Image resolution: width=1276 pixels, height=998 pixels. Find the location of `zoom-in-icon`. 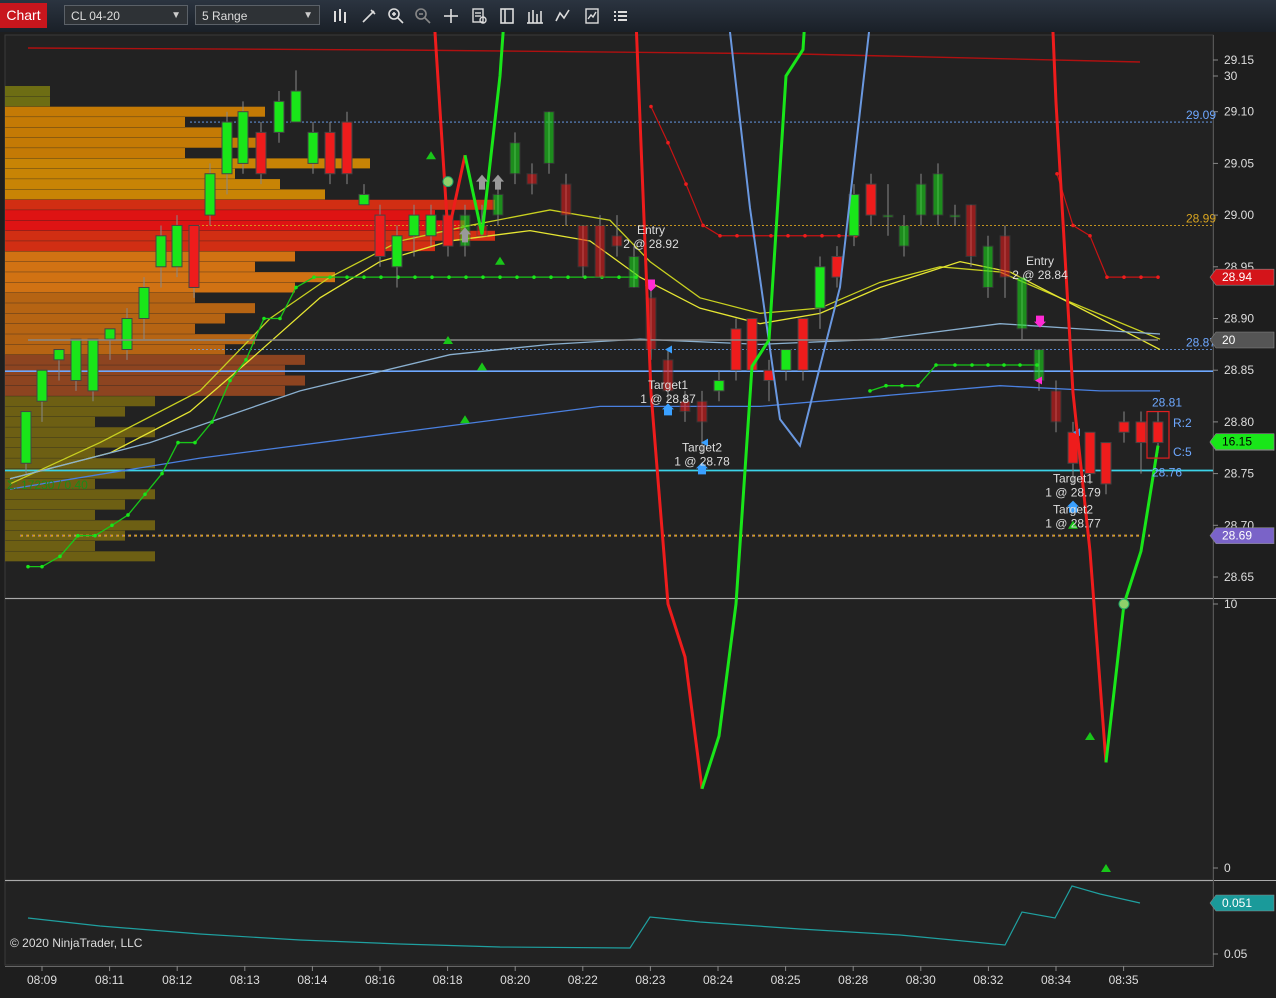

zoom-in-icon is located at coordinates (396, 16).